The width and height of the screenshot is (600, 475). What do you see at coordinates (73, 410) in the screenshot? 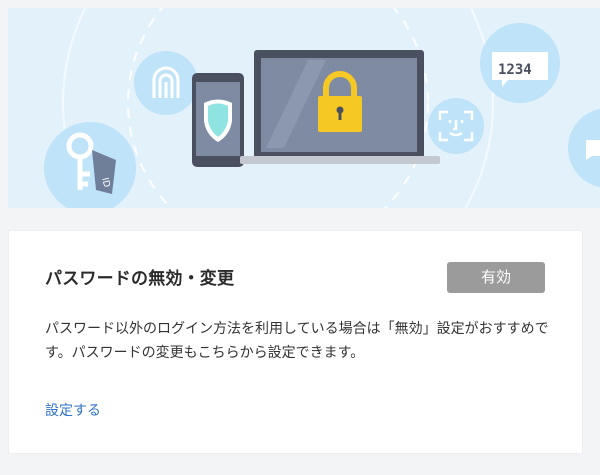
I see `setup-link: 設定する` at bounding box center [73, 410].